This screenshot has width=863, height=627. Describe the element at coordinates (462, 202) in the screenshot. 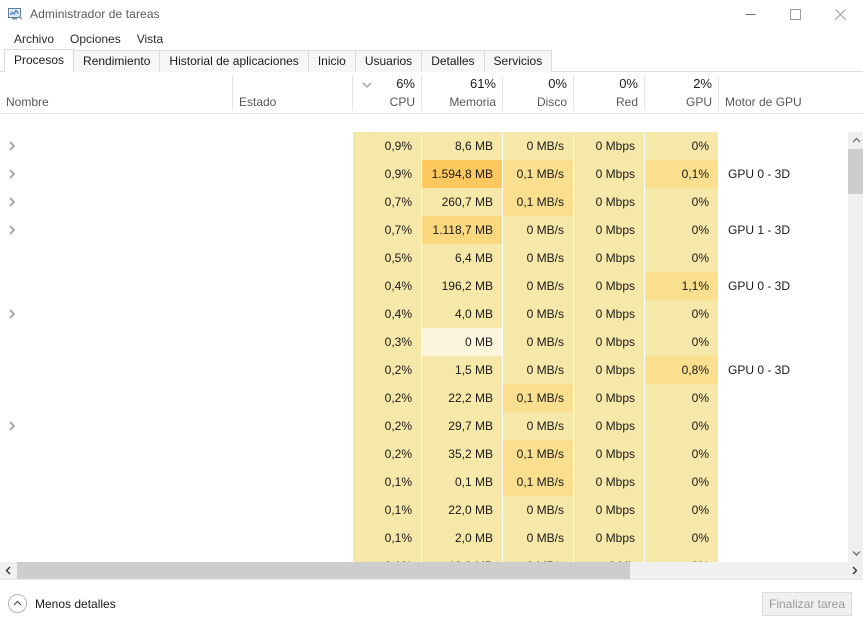

I see `cell-memory: 260,7 MB` at that location.